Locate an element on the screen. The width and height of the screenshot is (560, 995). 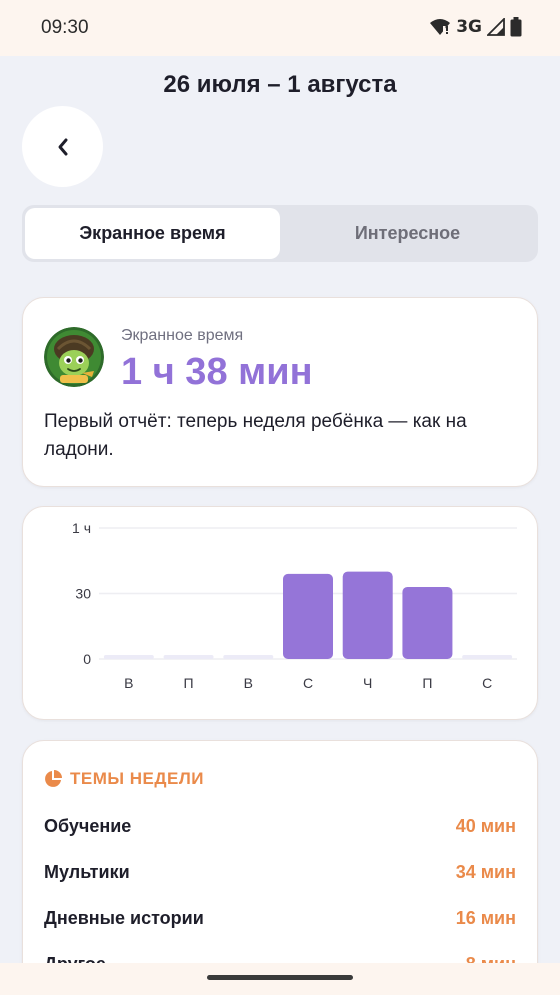
topics-header: ТЕМЫ НЕДЕЛИ is located at coordinates (124, 779).